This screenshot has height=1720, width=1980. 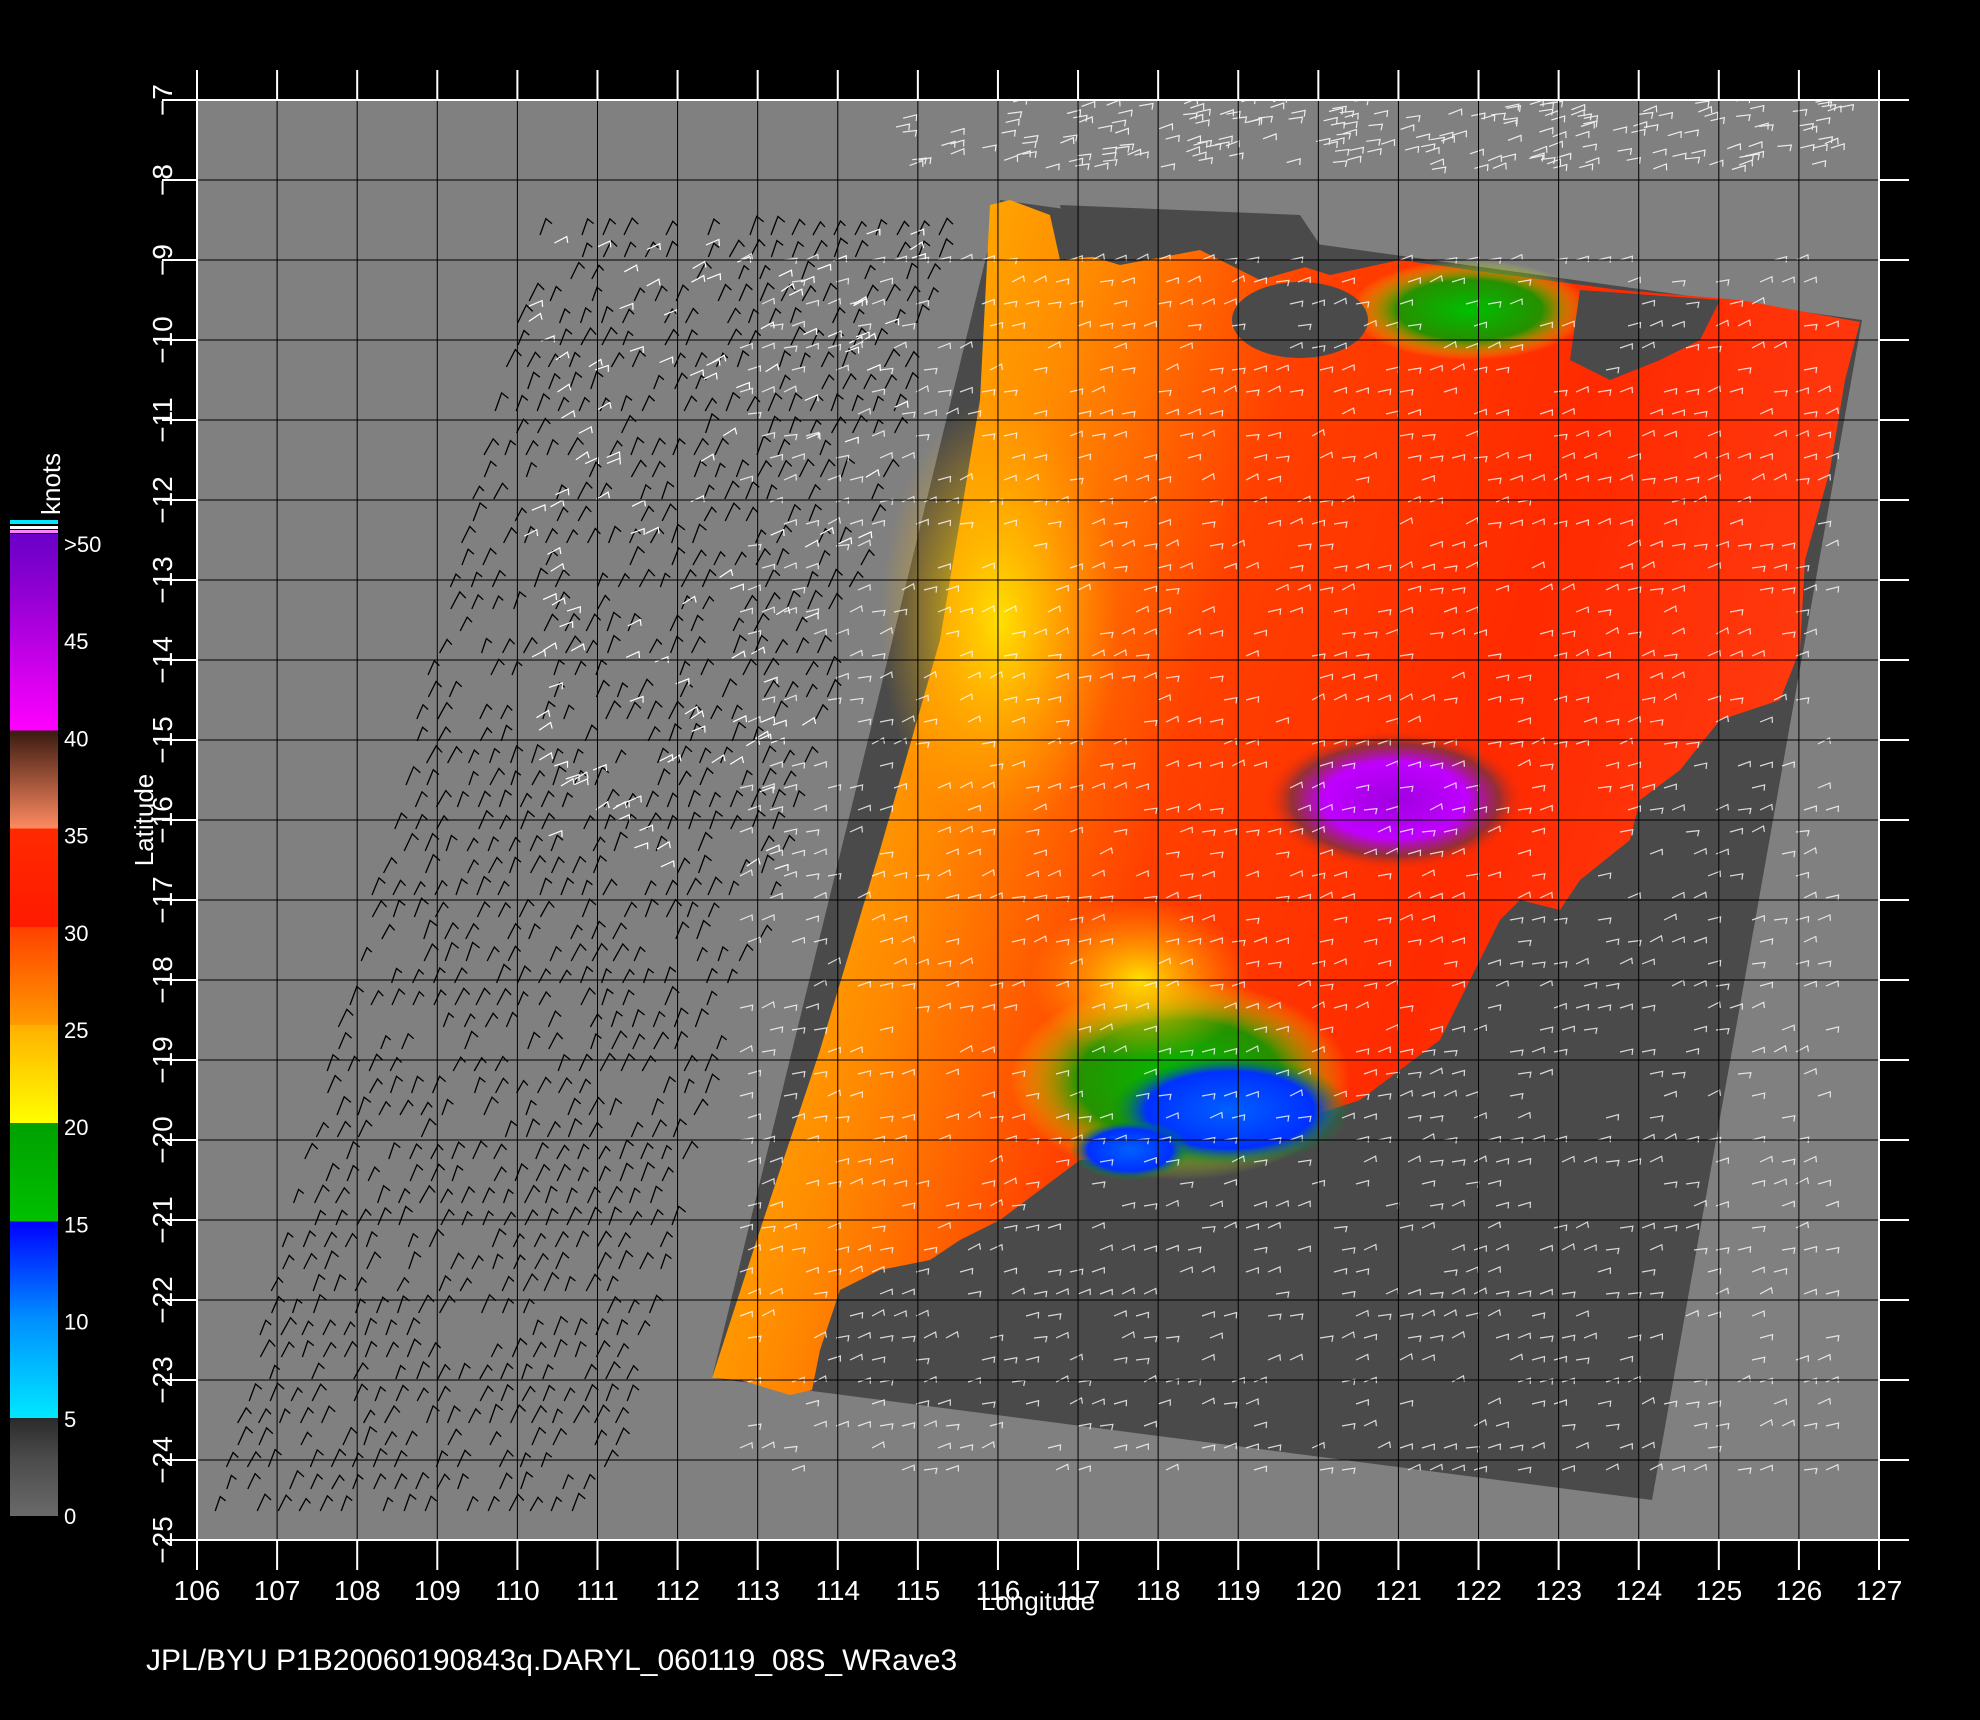 I want to click on lat-tick-label: −19, so click(x=162, y=1060).